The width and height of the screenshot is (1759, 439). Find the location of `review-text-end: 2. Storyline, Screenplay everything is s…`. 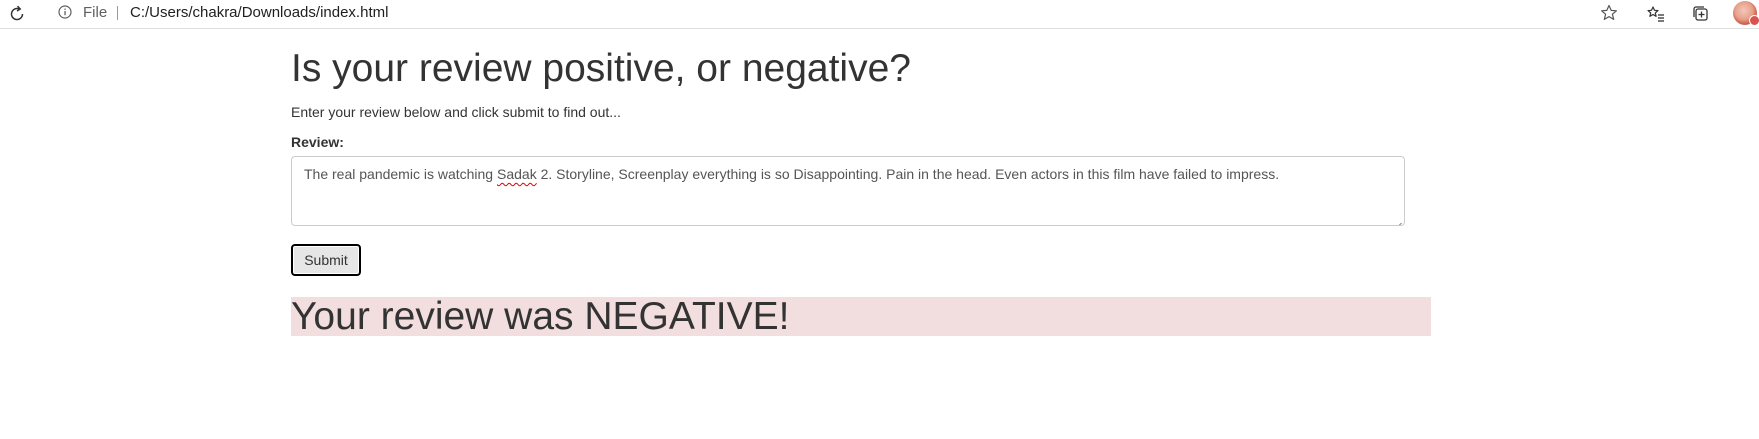

review-text-end: 2. Storyline, Screenplay everything is s… is located at coordinates (908, 174).